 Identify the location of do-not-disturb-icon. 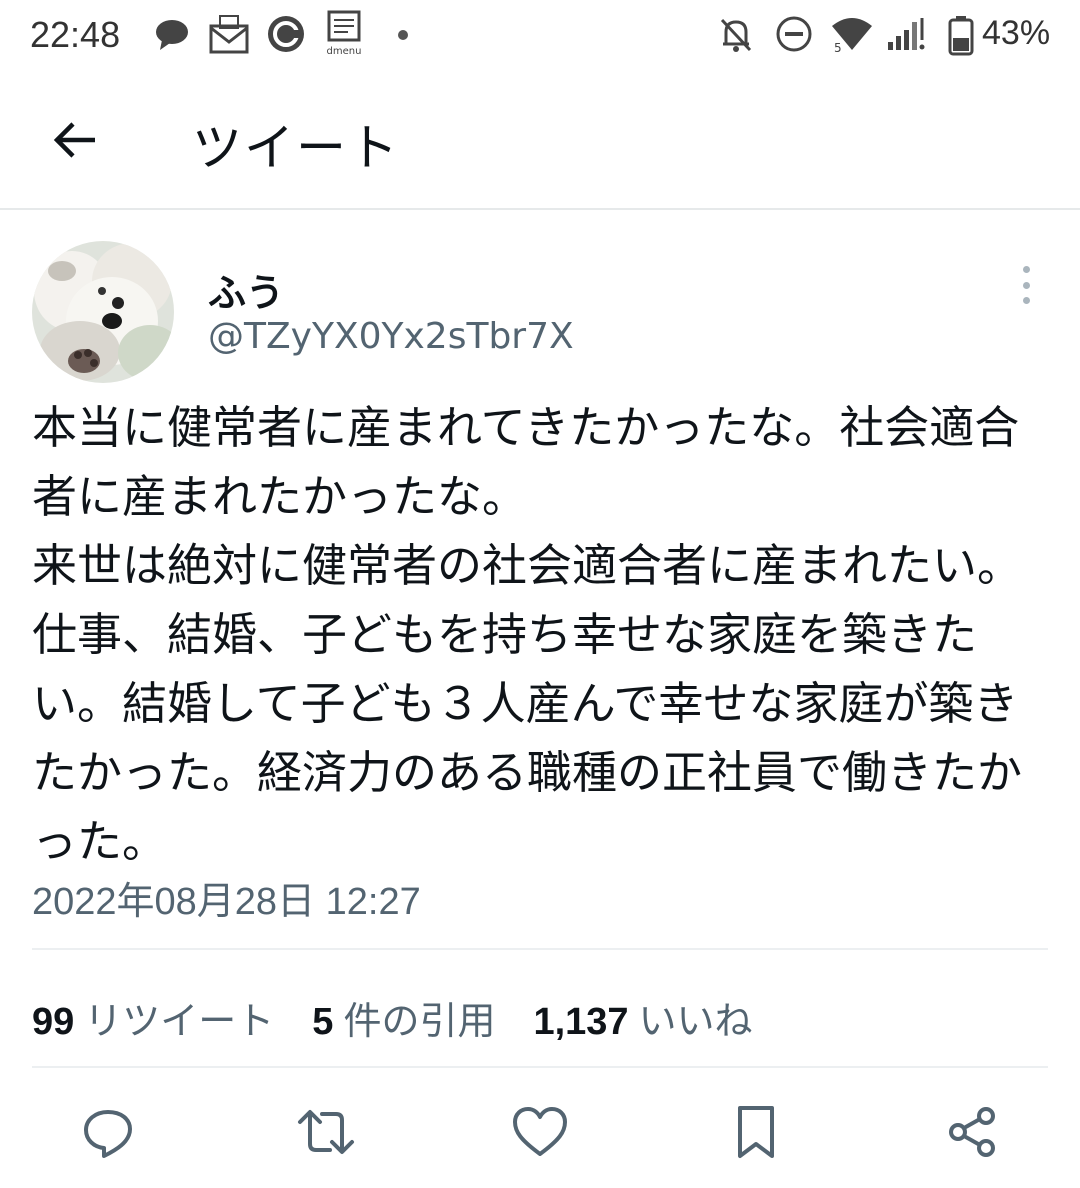
(794, 34).